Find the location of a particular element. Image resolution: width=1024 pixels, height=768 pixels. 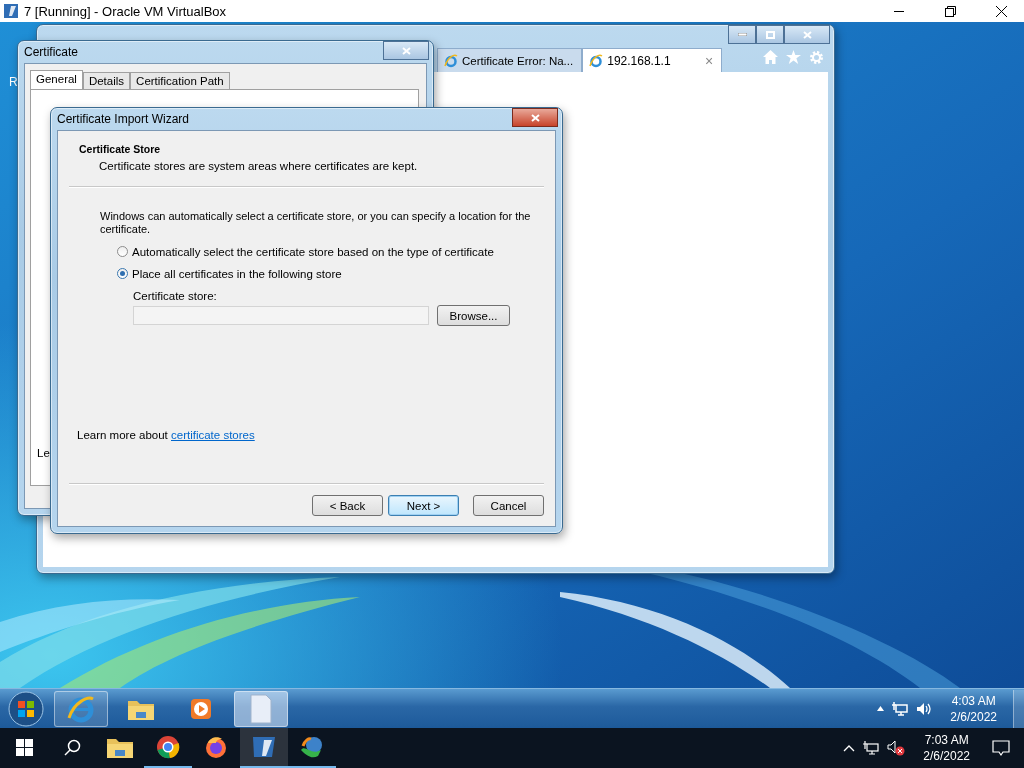

intro-text: Windows can automatically select a certificate store, or you can specify a location for the certificate. is located at coordinates (316, 223).